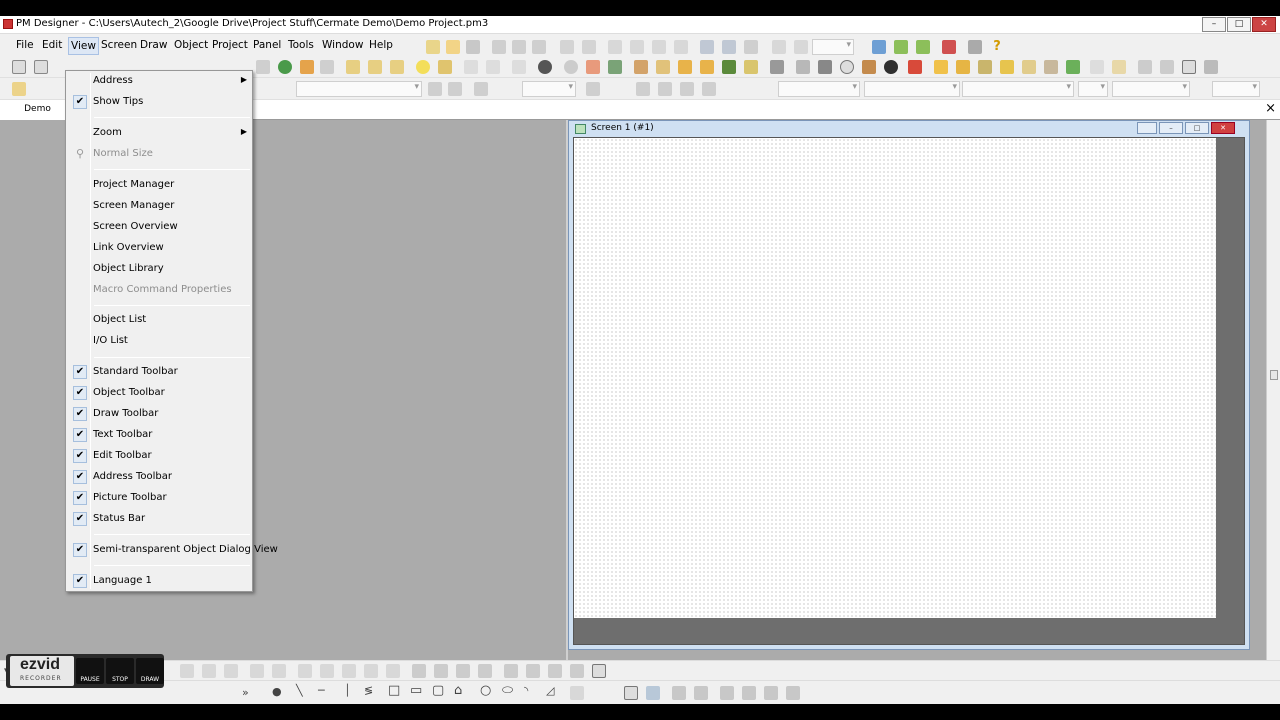 The width and height of the screenshot is (1280, 720). Describe the element at coordinates (485, 690) in the screenshot. I see `circle-tool-icon: ○` at that location.